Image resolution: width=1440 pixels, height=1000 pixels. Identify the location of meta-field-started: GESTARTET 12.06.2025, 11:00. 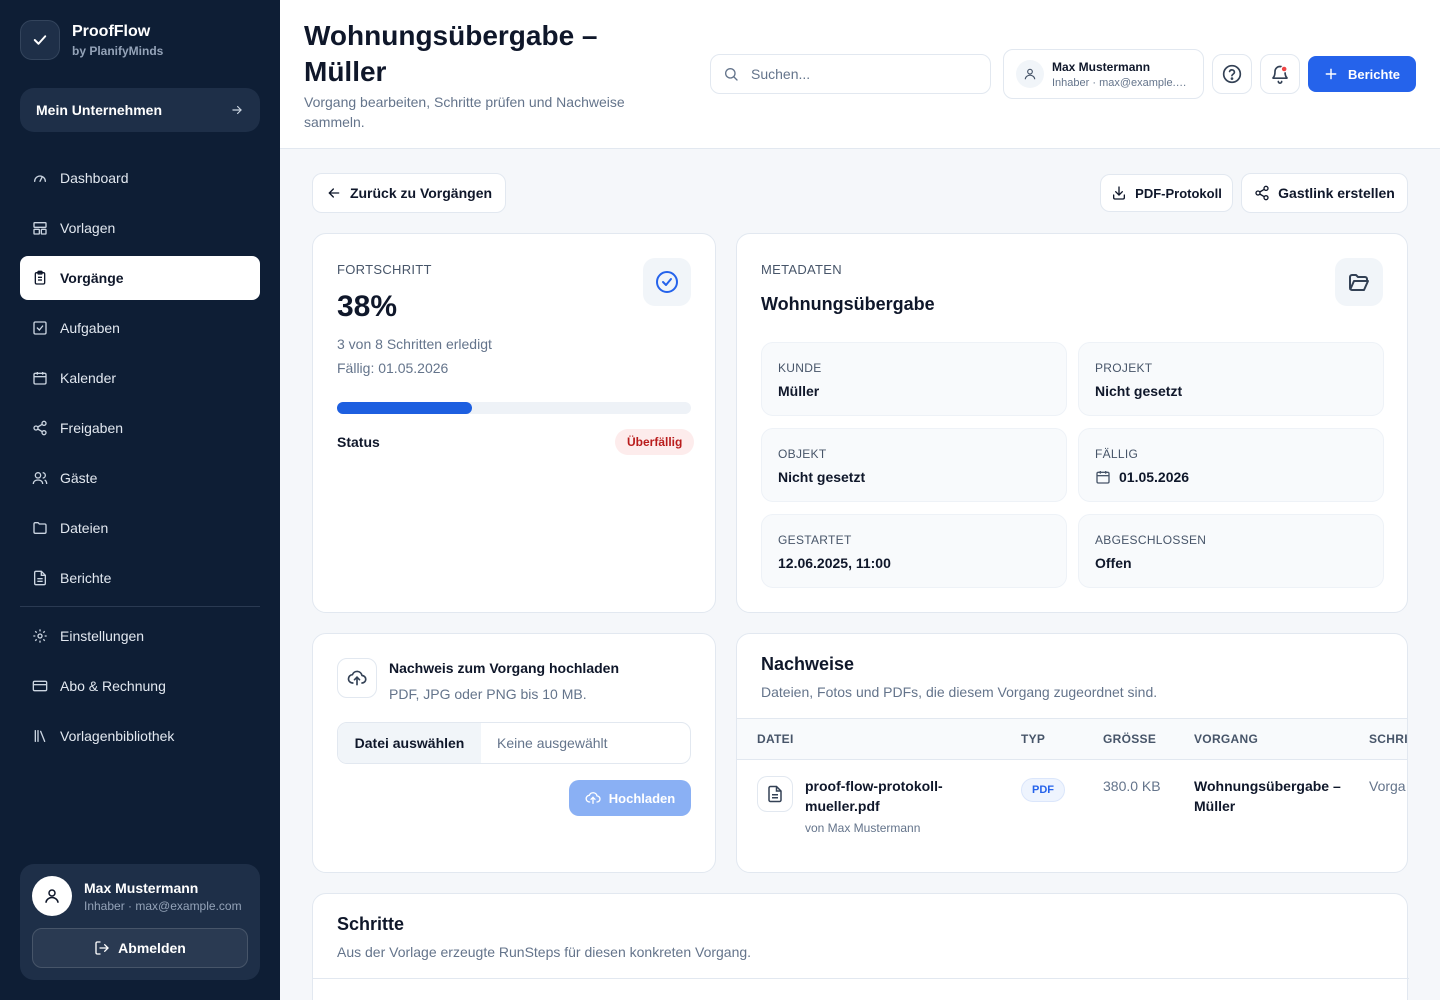
(914, 551).